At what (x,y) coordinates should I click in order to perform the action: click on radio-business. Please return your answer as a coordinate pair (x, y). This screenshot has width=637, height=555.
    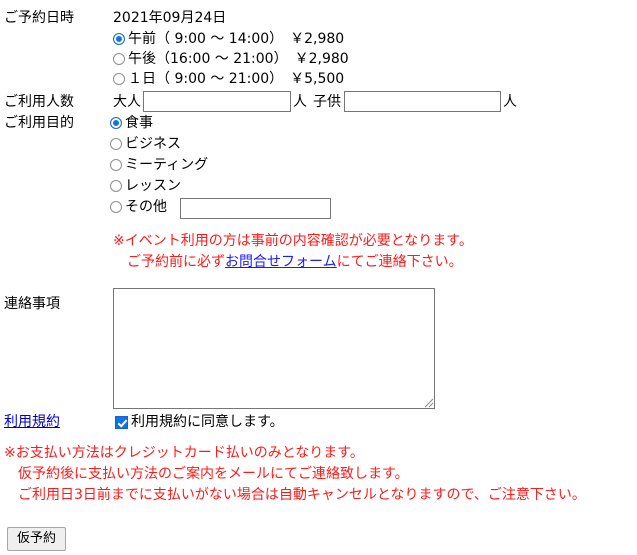
    Looking at the image, I should click on (116, 144).